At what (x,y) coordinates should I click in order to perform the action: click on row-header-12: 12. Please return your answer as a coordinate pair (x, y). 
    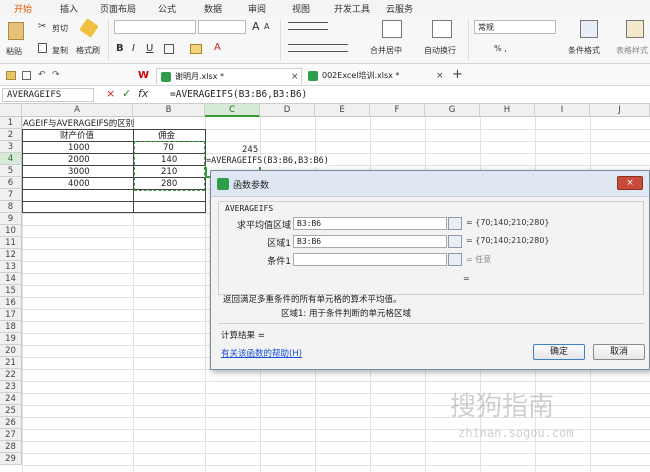
    Looking at the image, I should click on (11, 255).